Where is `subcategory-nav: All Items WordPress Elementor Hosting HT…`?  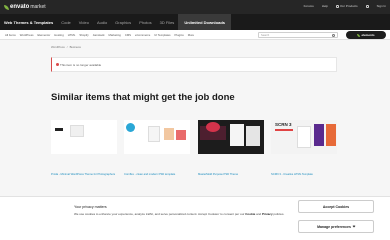 subcategory-nav: All Items WordPress Elementor Hosting HT… is located at coordinates (195, 35).